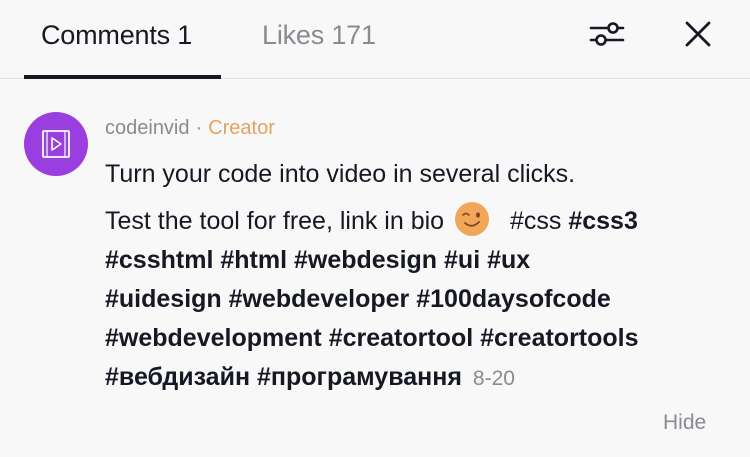 The width and height of the screenshot is (750, 457). What do you see at coordinates (365, 260) in the screenshot?
I see `hashtag-link: #webdesign` at bounding box center [365, 260].